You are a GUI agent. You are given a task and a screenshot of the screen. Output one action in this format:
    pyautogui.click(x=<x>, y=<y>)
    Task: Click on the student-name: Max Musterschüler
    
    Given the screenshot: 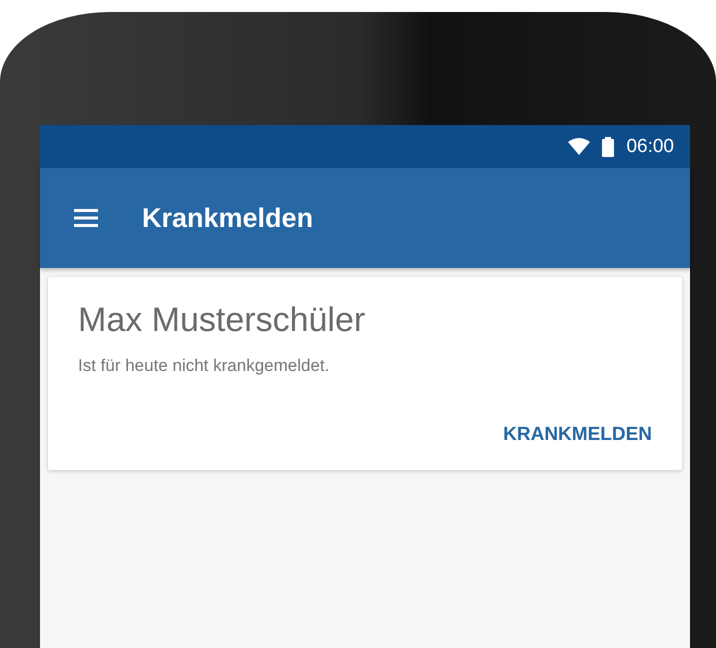 What is the action you would take?
    pyautogui.click(x=222, y=320)
    